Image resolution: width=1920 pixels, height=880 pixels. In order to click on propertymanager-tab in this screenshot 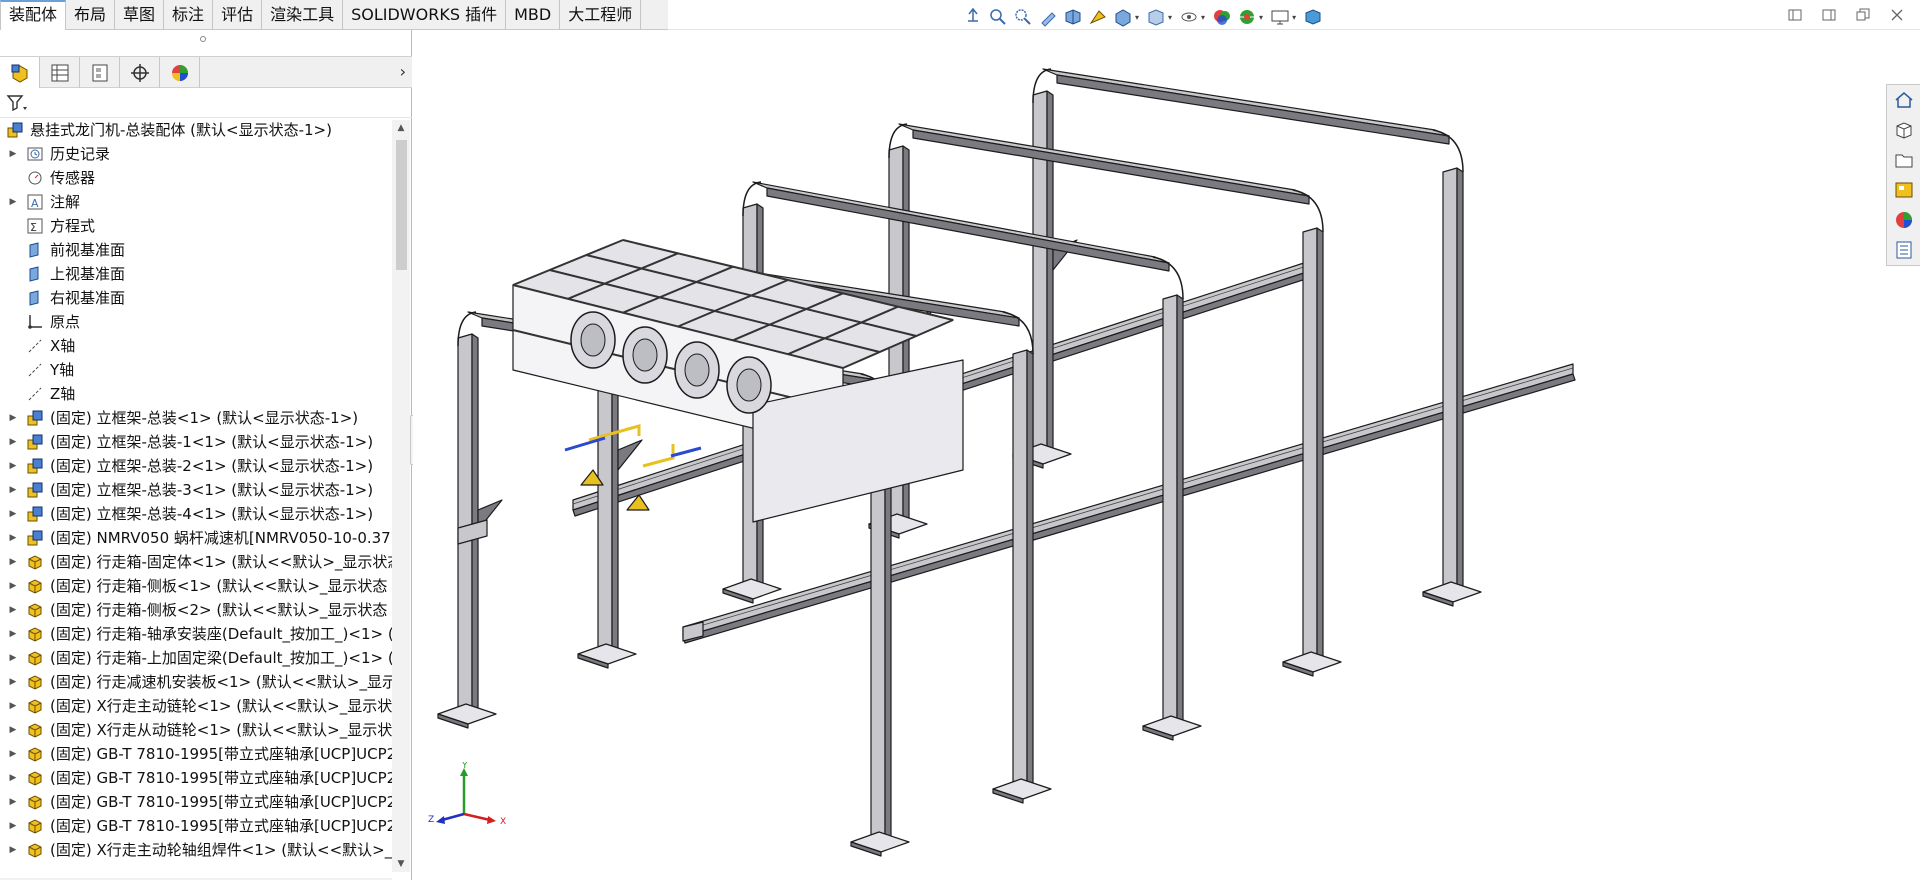, I will do `click(60, 72)`.